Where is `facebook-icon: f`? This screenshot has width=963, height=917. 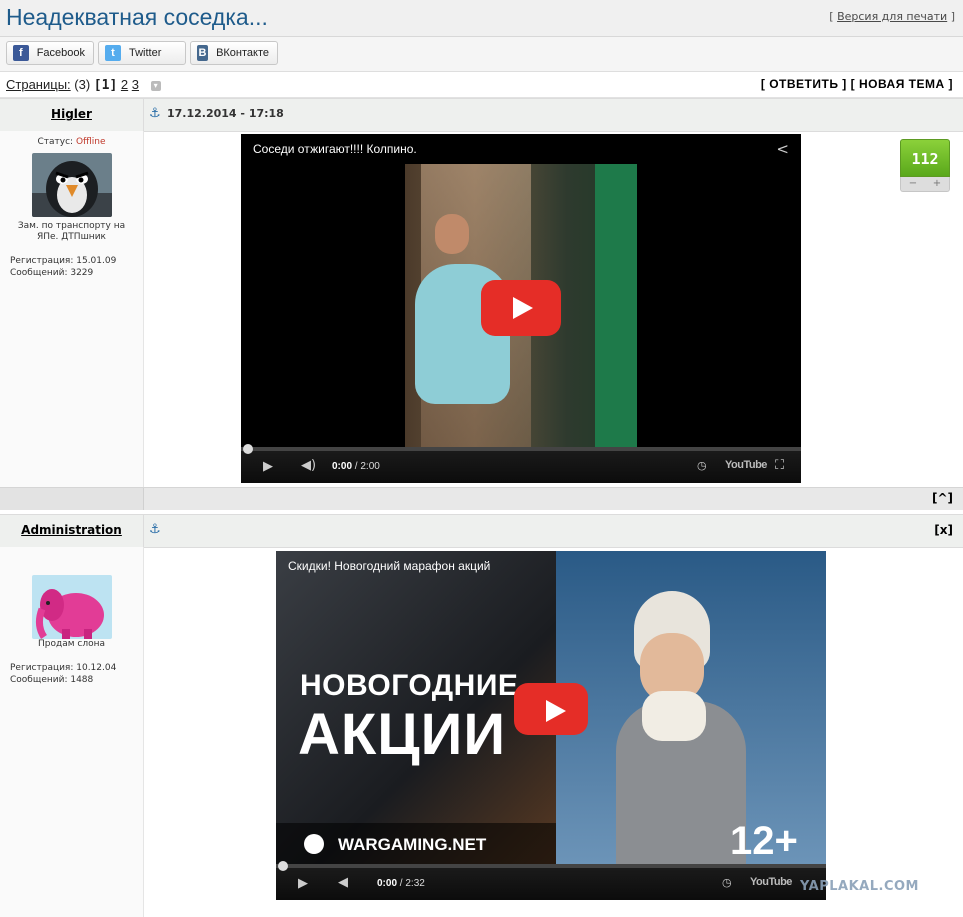 facebook-icon: f is located at coordinates (21, 53).